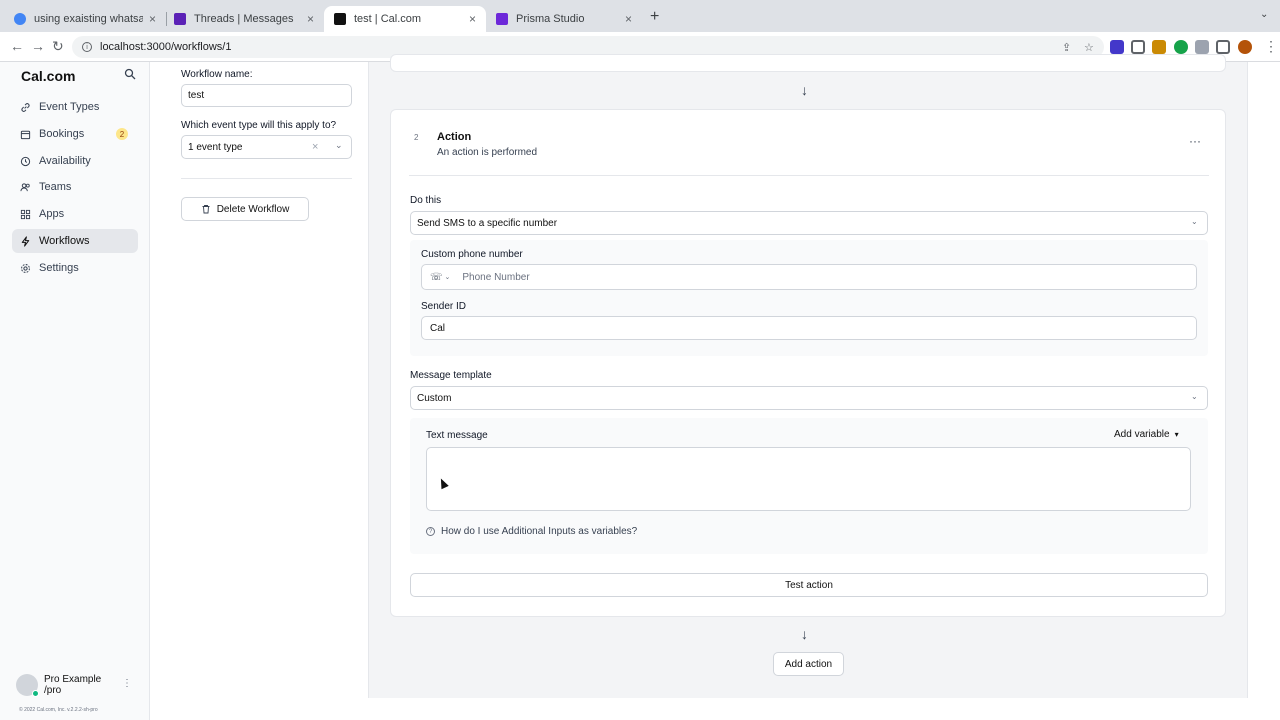  What do you see at coordinates (1142, 434) in the screenshot?
I see `add-variable-label: Add variable` at bounding box center [1142, 434].